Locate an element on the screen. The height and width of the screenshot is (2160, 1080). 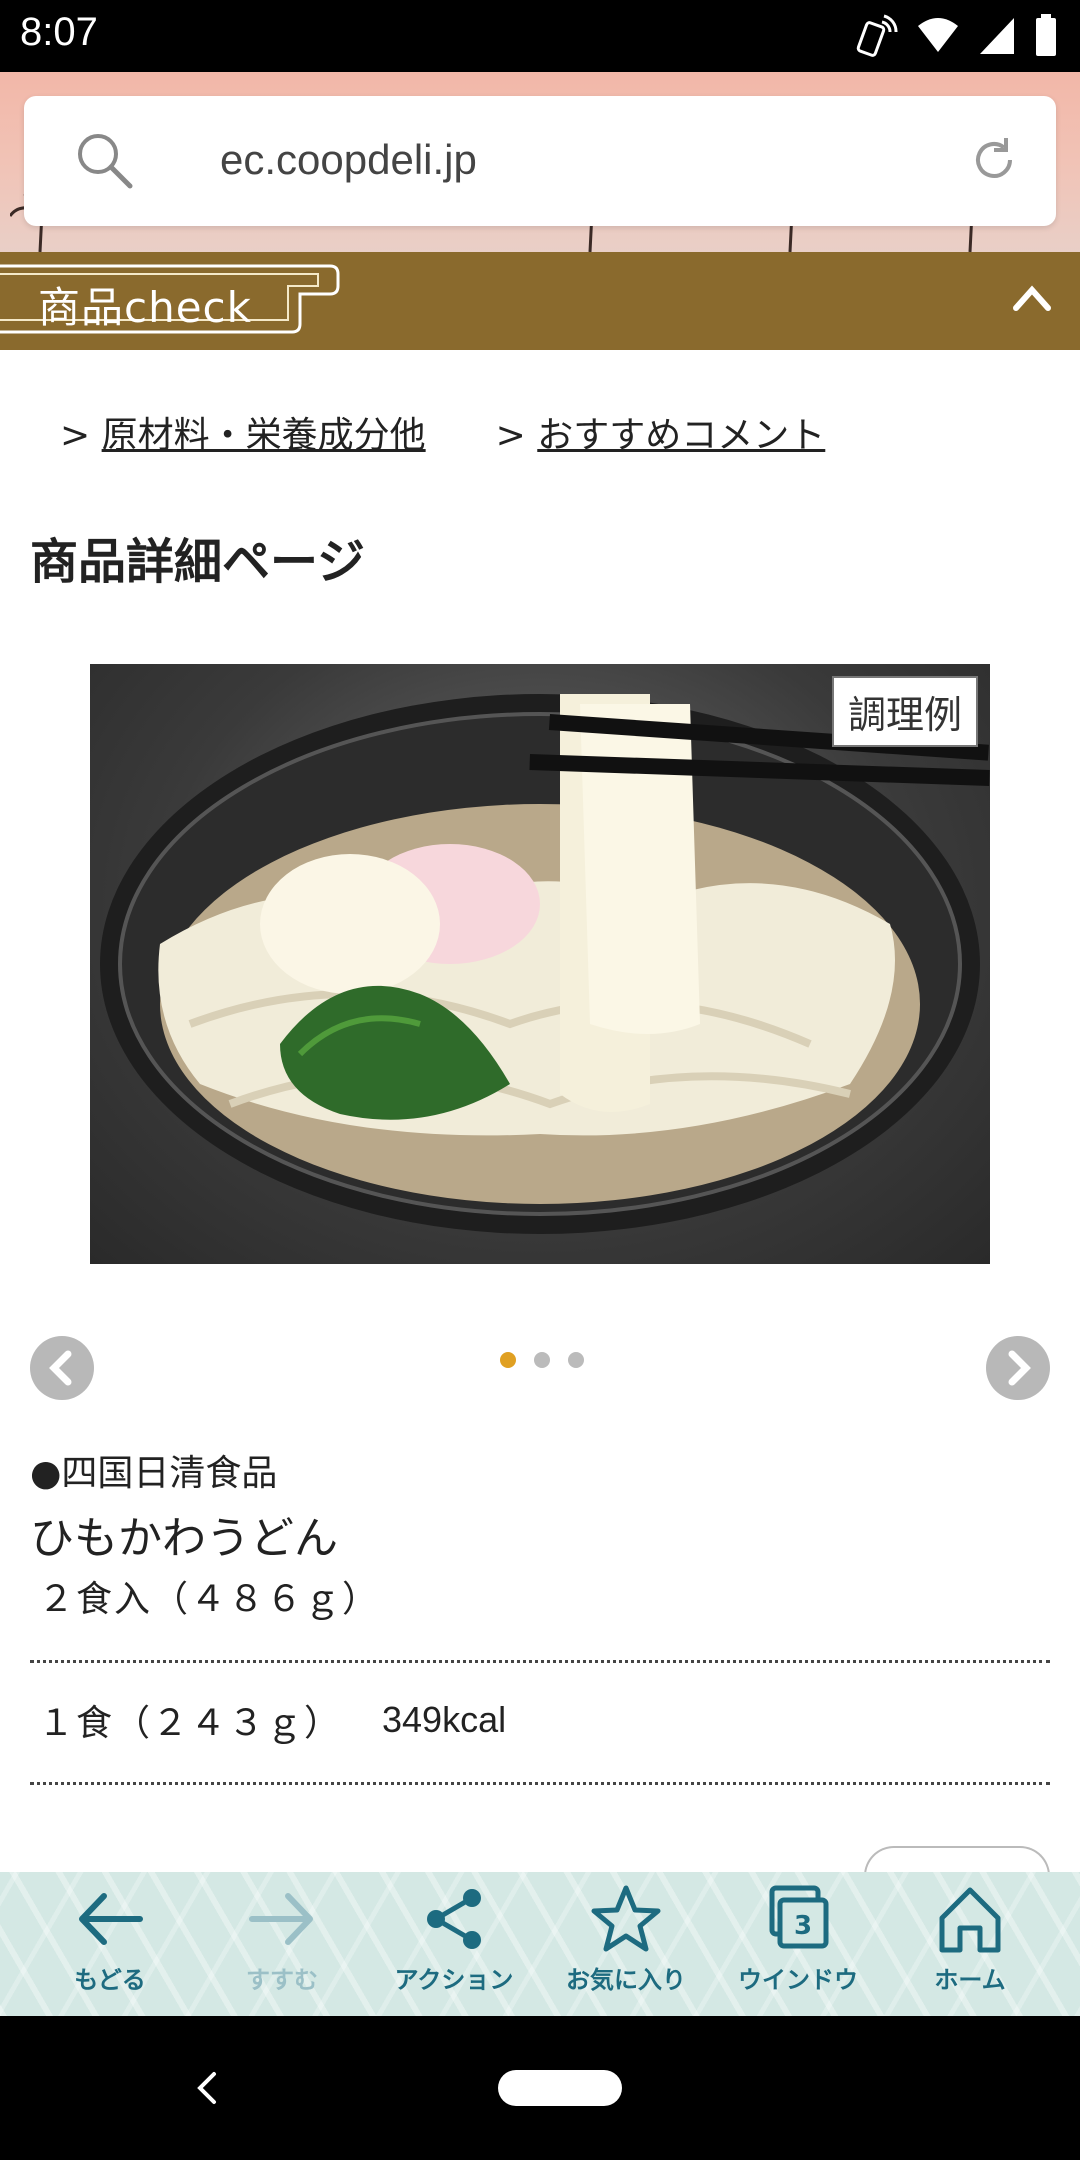
url-header: ec.coopdeli.jp is located at coordinates (540, 162).